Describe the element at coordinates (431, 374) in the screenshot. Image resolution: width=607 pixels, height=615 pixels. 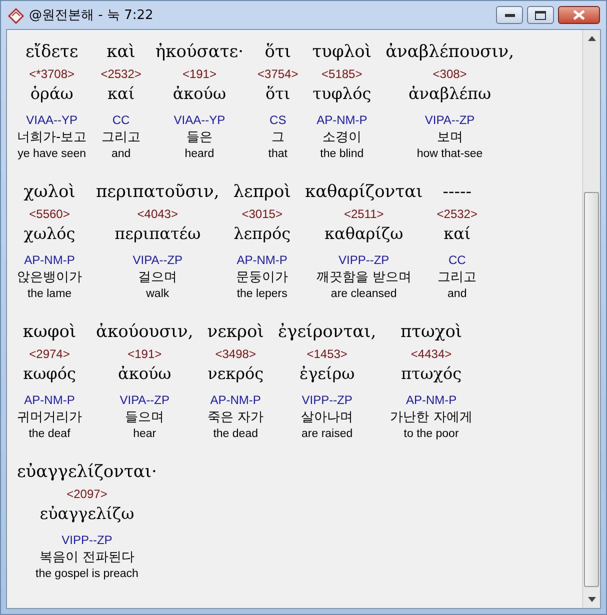
I see `lemma-word: πτωχός` at that location.